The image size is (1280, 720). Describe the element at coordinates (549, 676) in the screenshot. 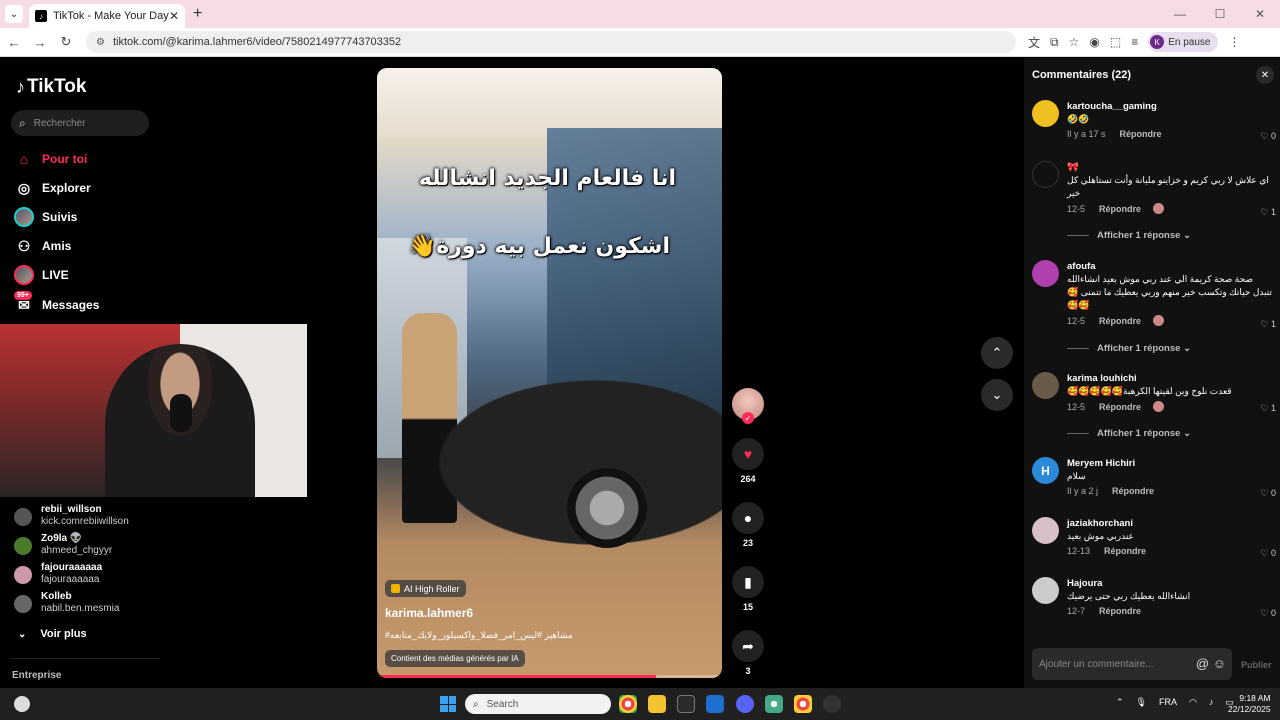

I see `video-progress-bar` at that location.